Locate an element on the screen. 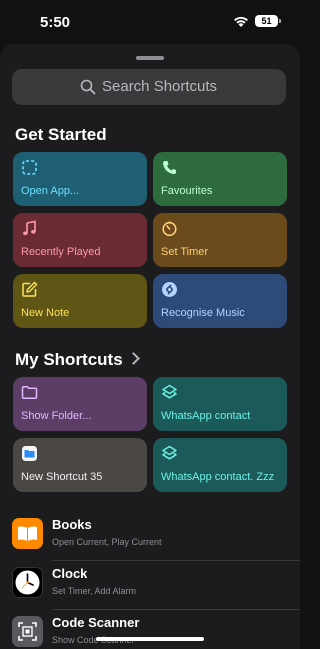 Image resolution: width=320 pixels, height=649 pixels. search-input: Search Shortcuts is located at coordinates (149, 87).